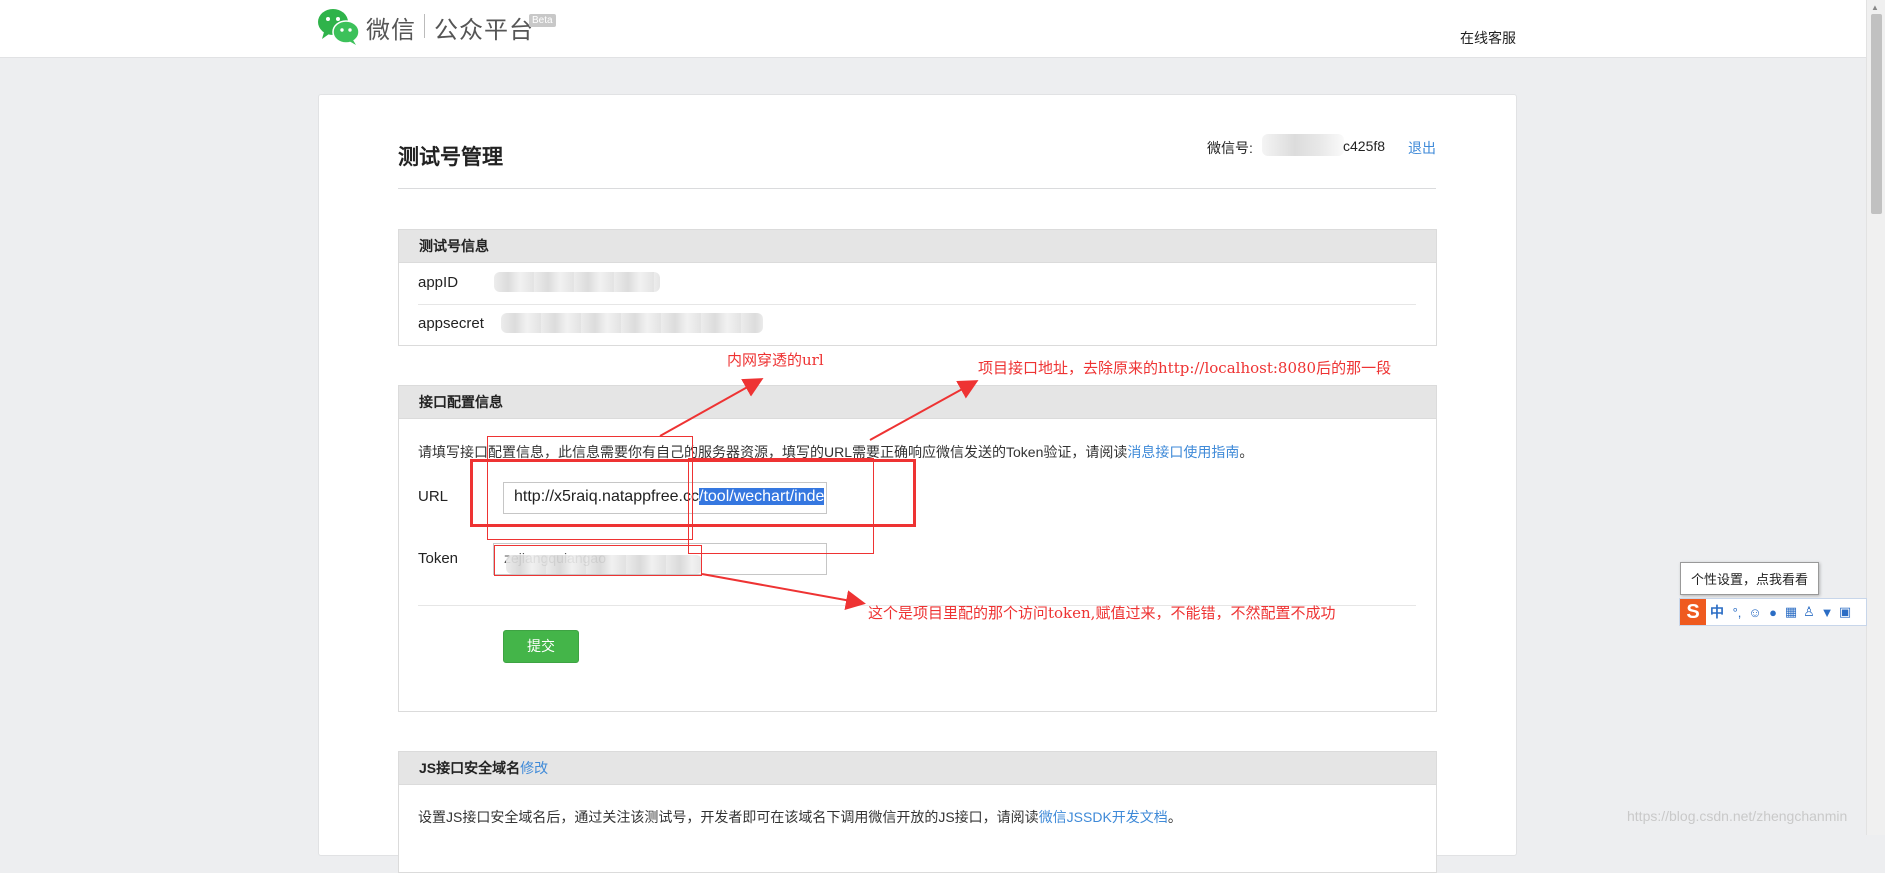 The image size is (1885, 873). What do you see at coordinates (1737, 612) in the screenshot?
I see `punctuation-icon: °,` at bounding box center [1737, 612].